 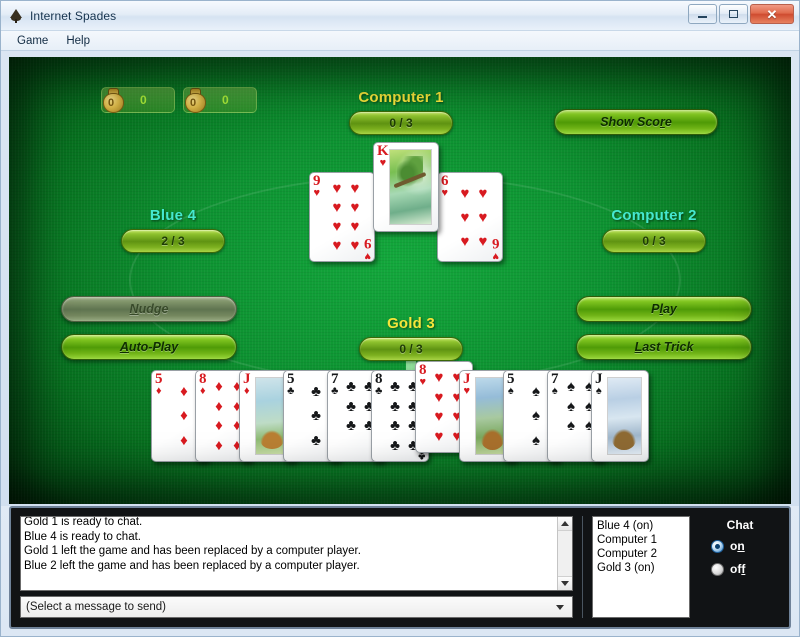 What do you see at coordinates (296, 607) in the screenshot?
I see `message-selector-dropdown: (Select a message to send)` at bounding box center [296, 607].